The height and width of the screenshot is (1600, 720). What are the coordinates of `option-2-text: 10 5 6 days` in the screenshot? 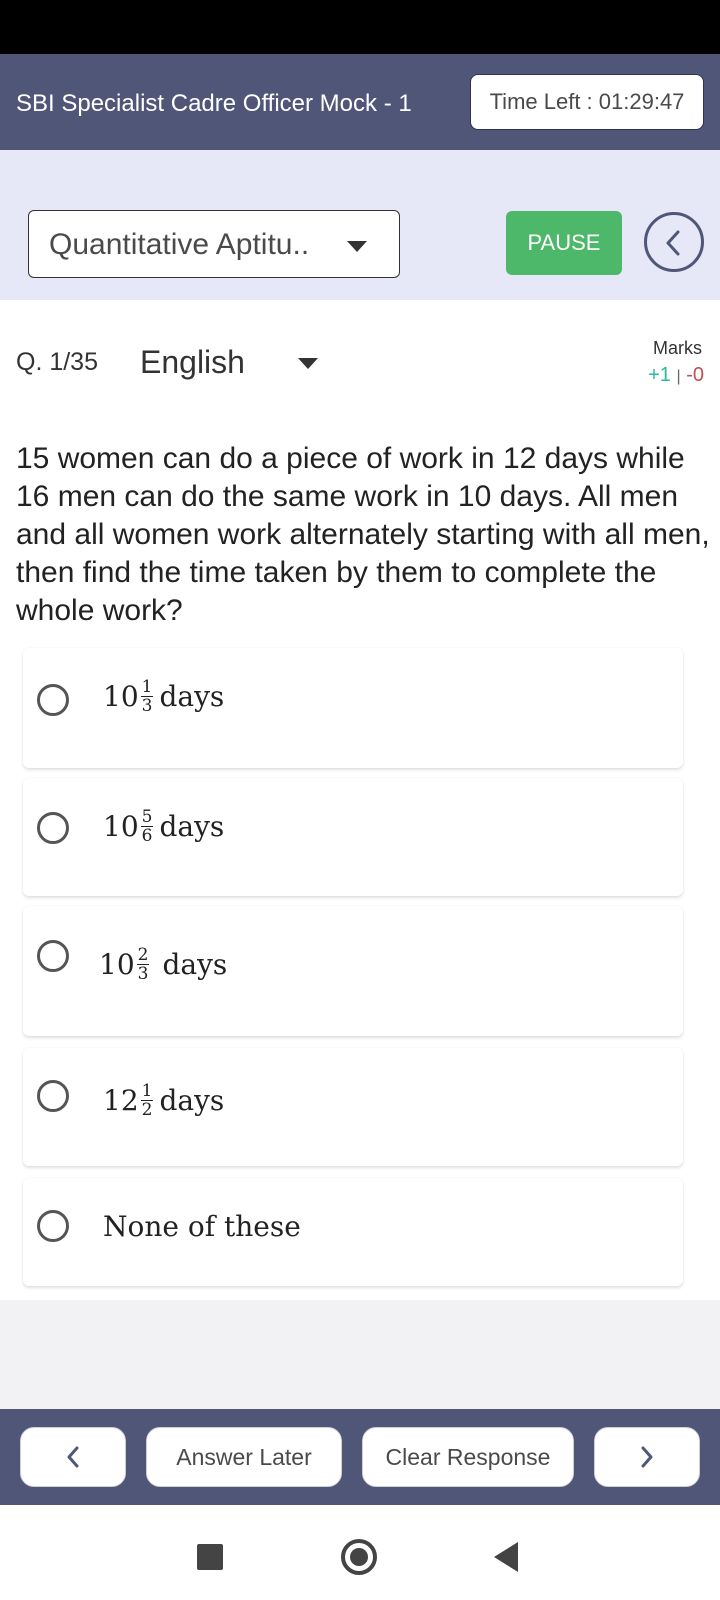 It's located at (163, 826).